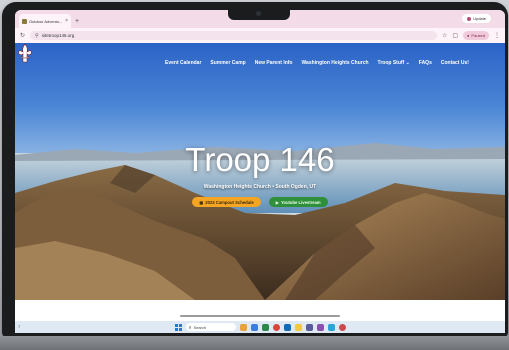 This screenshot has height=350, width=509. What do you see at coordinates (77, 21) in the screenshot?
I see `new-tab-button: +` at bounding box center [77, 21].